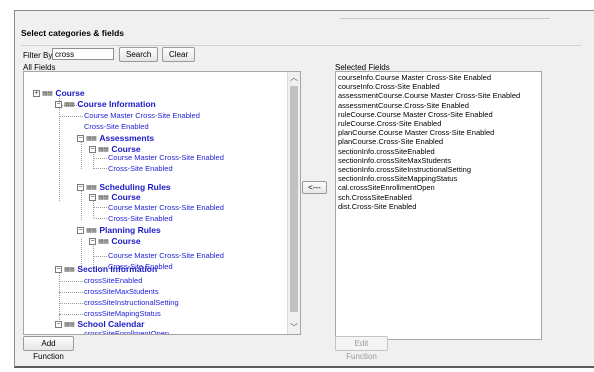  Describe the element at coordinates (445, 18) in the screenshot. I see `top-rule` at that location.